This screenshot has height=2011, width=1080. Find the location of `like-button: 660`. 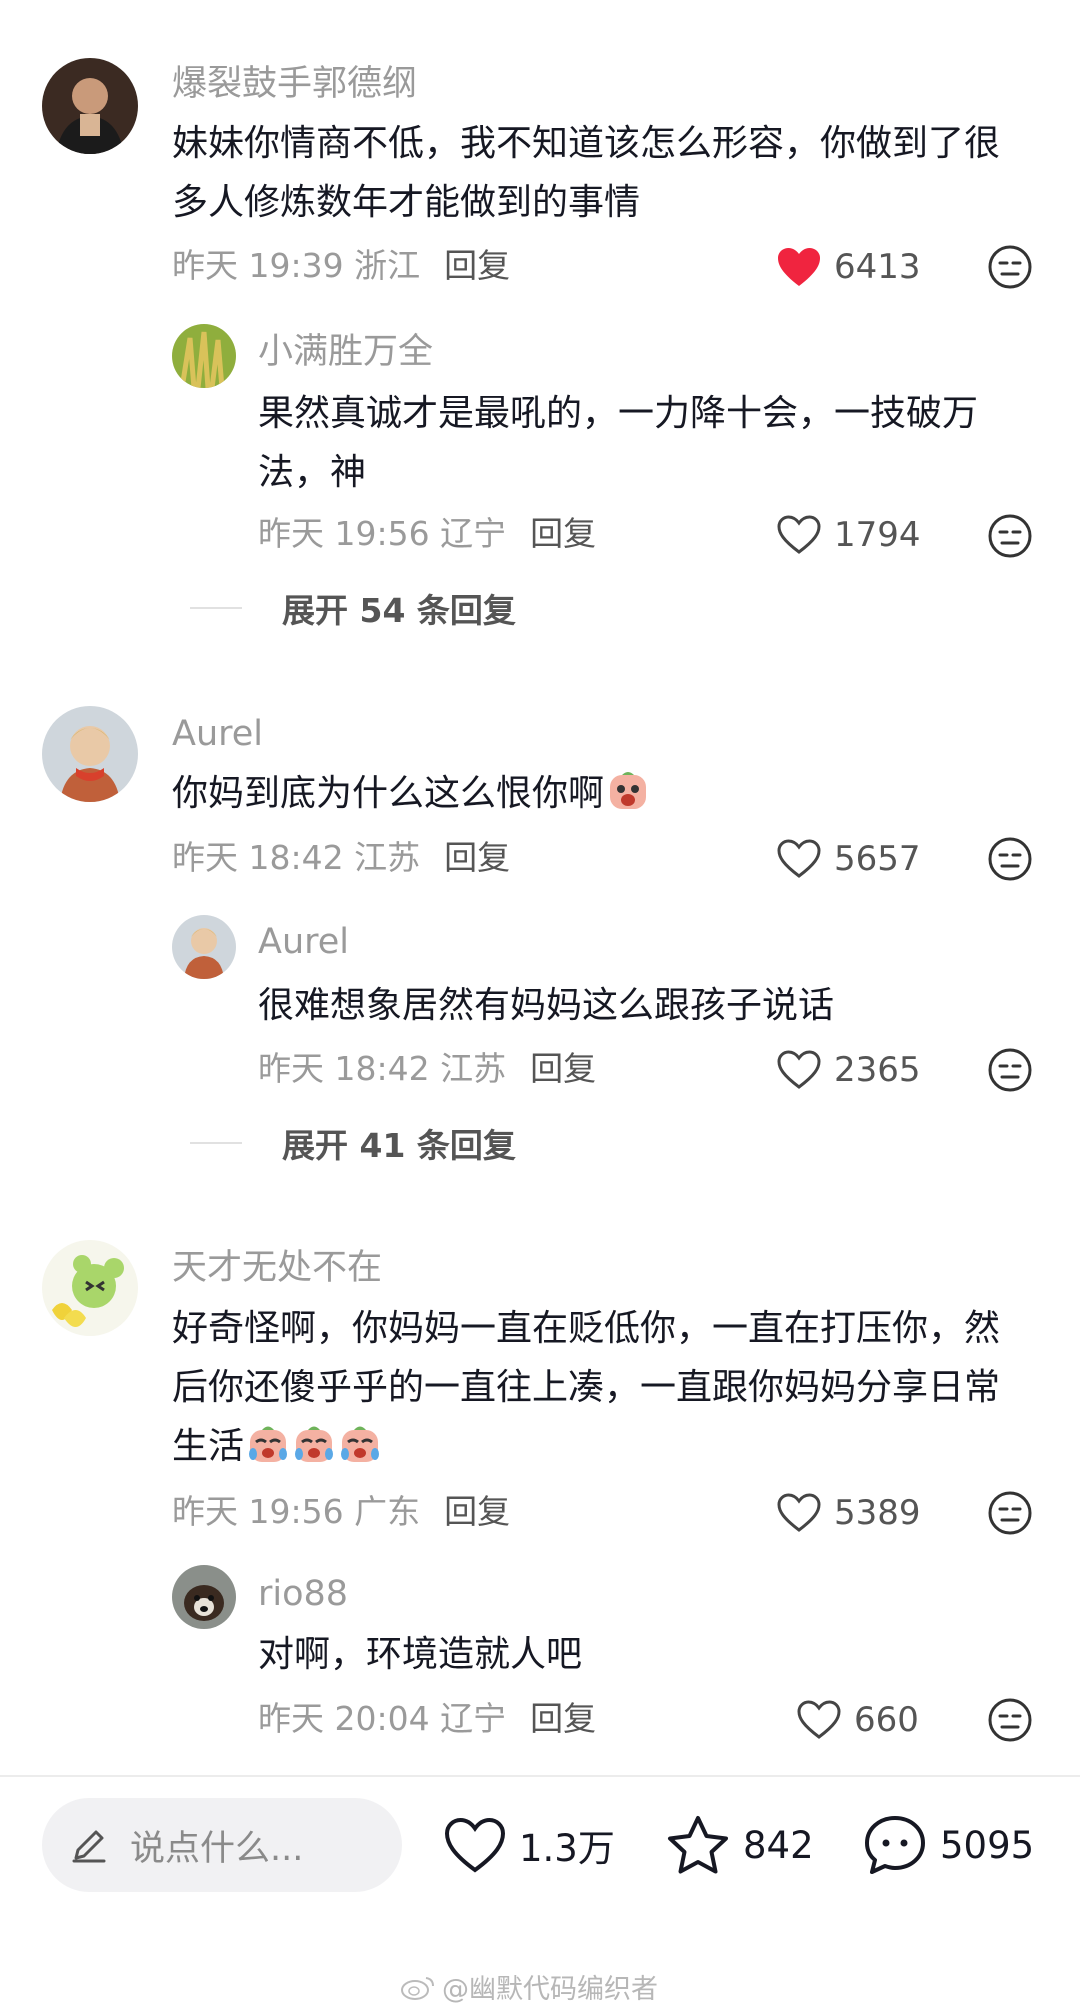

like-button: 660 is located at coordinates (857, 1720).